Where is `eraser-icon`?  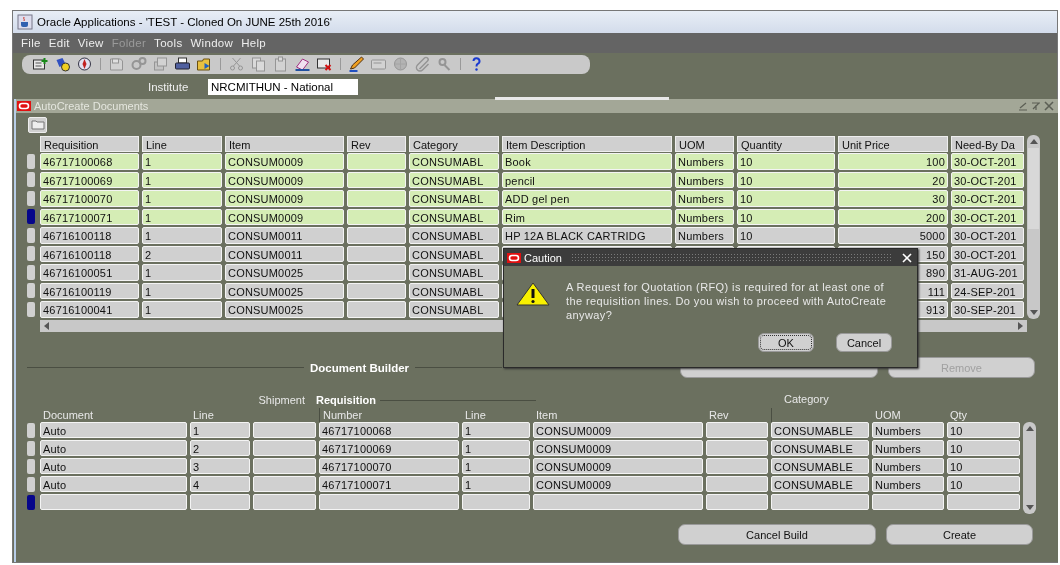 eraser-icon is located at coordinates (302, 64).